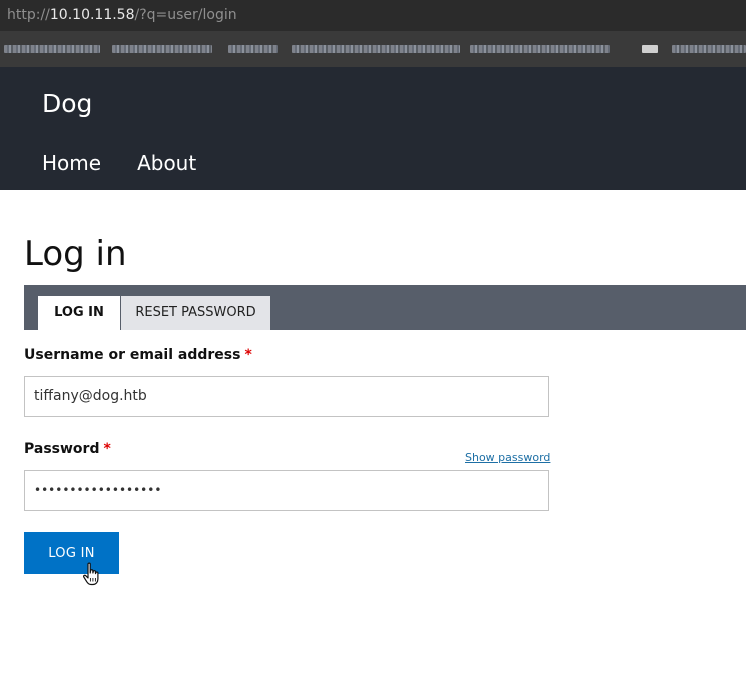  What do you see at coordinates (166, 163) in the screenshot?
I see `nav-link-about: About` at bounding box center [166, 163].